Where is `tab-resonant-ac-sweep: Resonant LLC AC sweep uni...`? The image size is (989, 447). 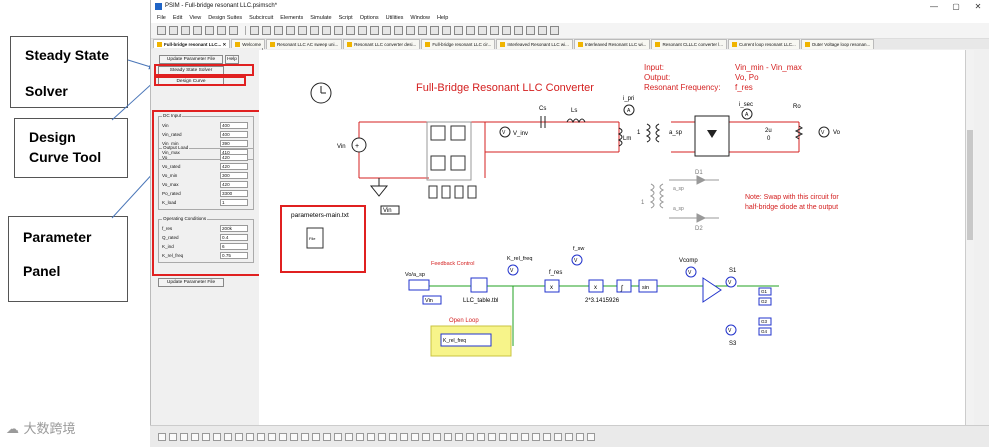 tab-resonant-ac-sweep: Resonant LLC AC sweep uni... is located at coordinates (304, 44).